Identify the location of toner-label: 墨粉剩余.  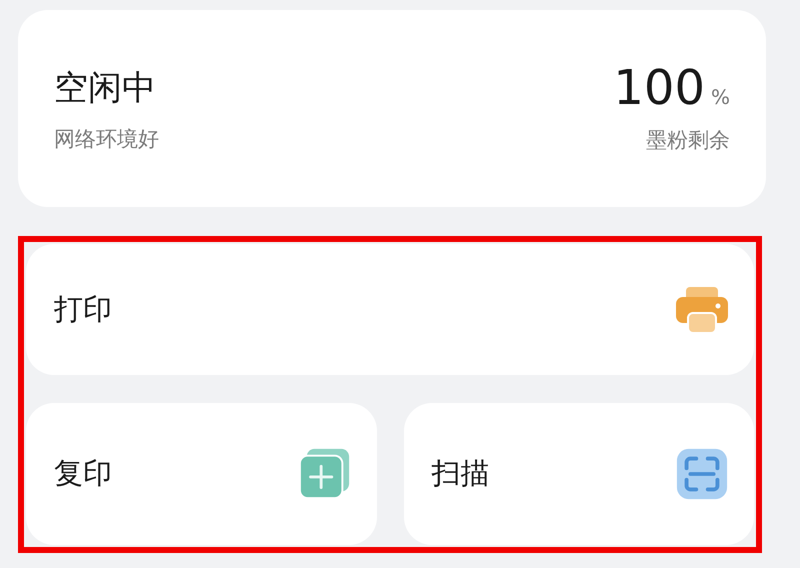
(688, 140).